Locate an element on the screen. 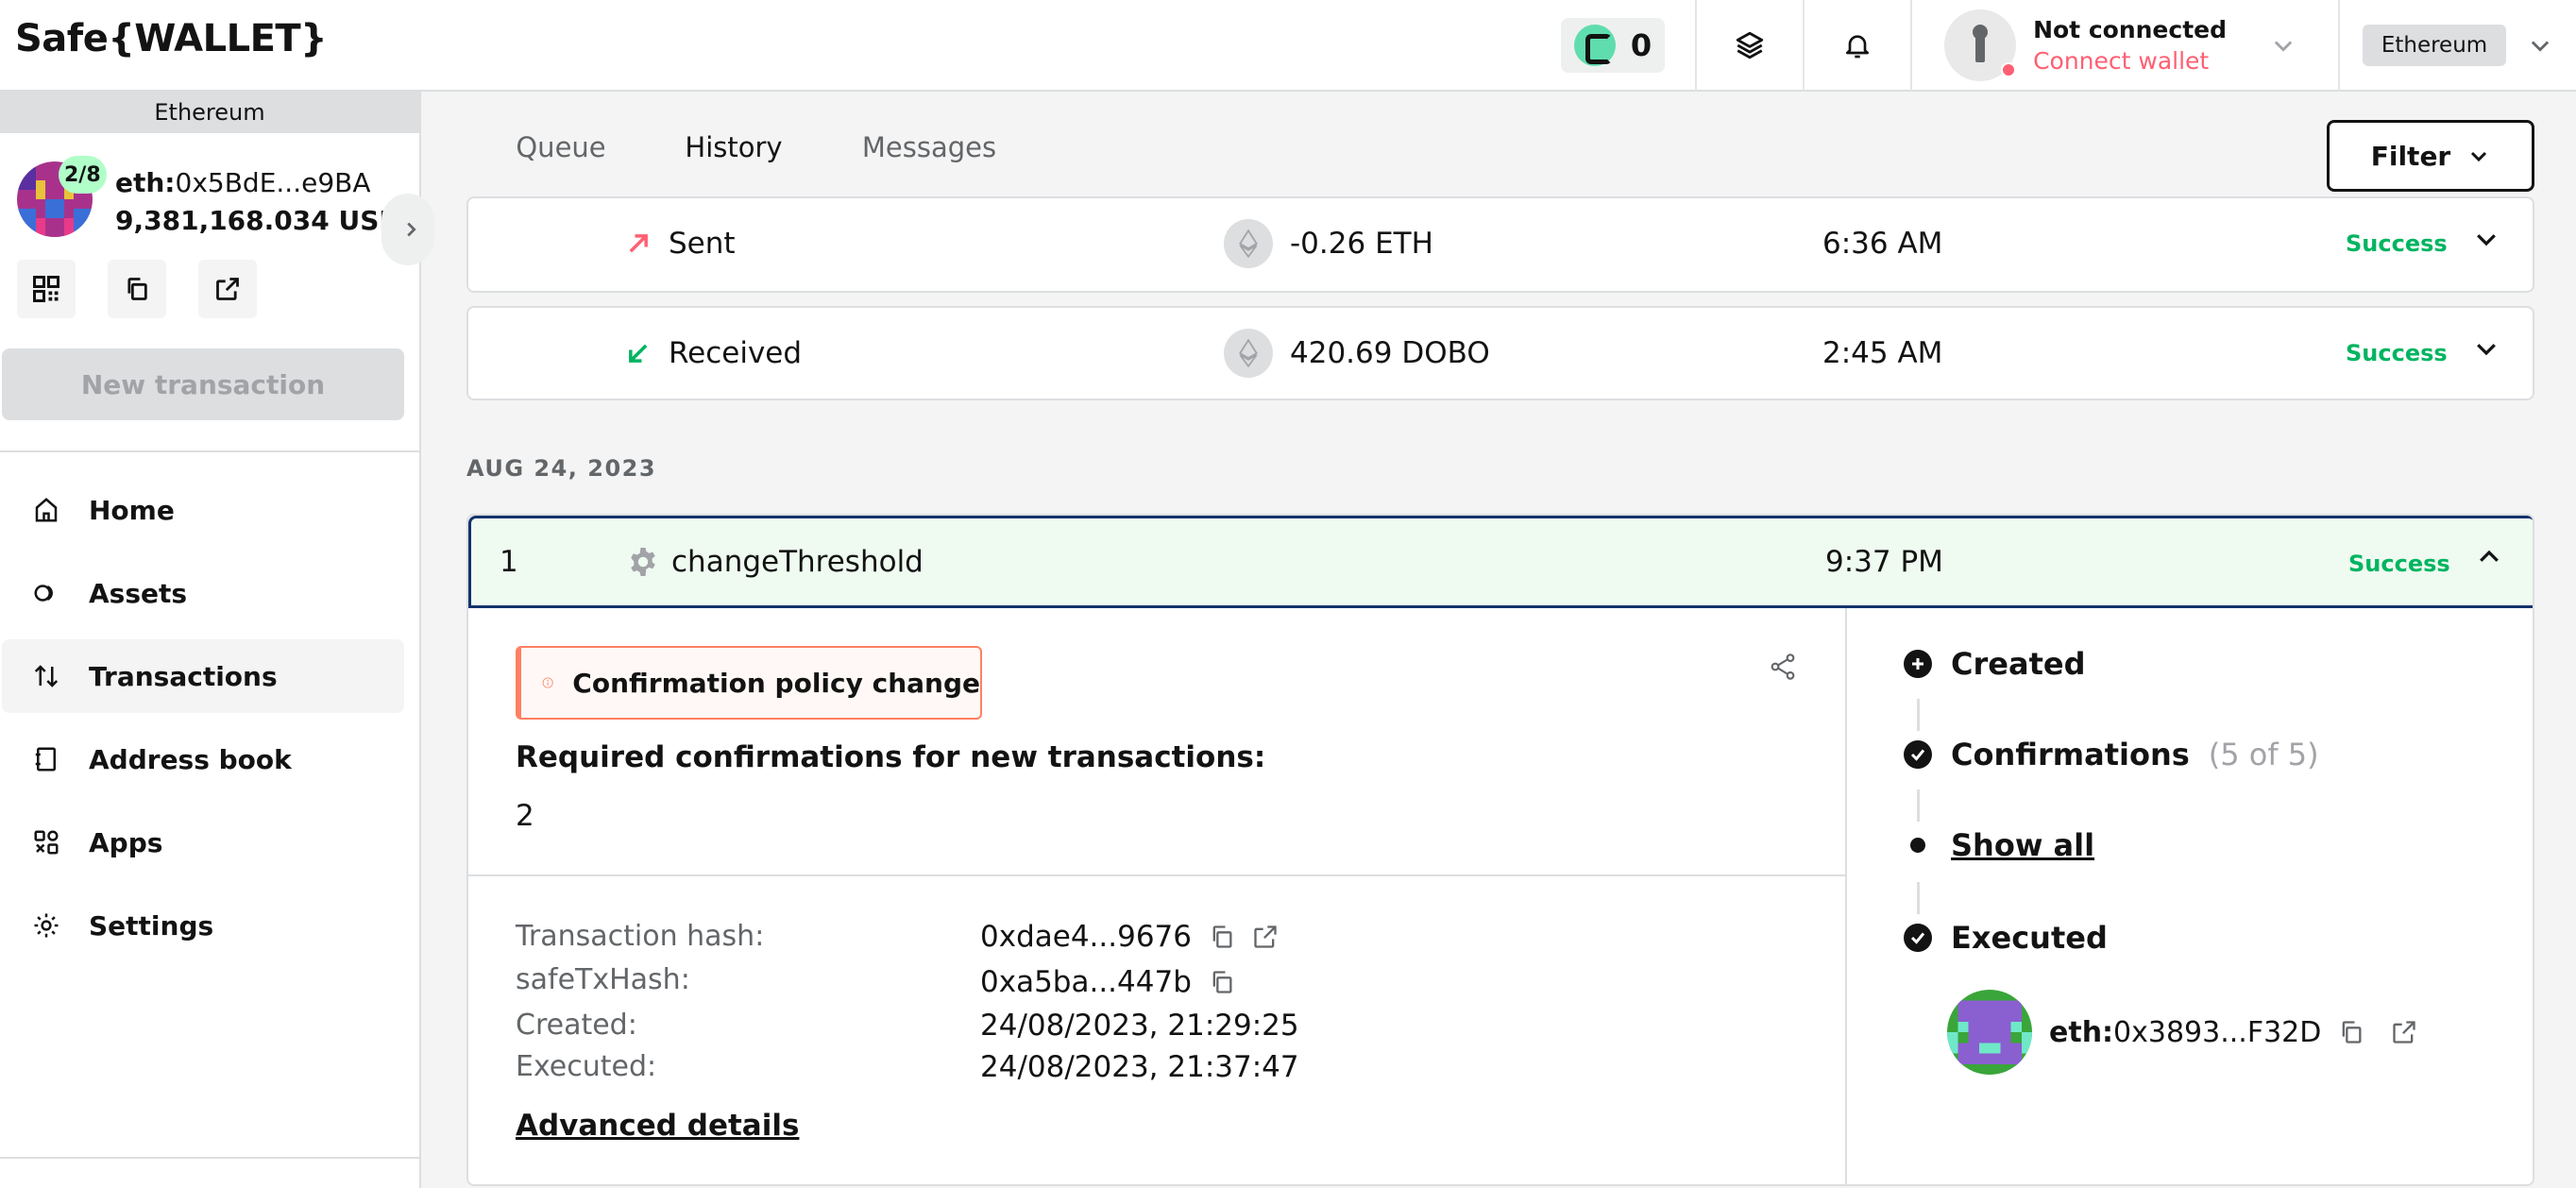 This screenshot has height=1188, width=2576. sidebar-item-label: Assets is located at coordinates (138, 593).